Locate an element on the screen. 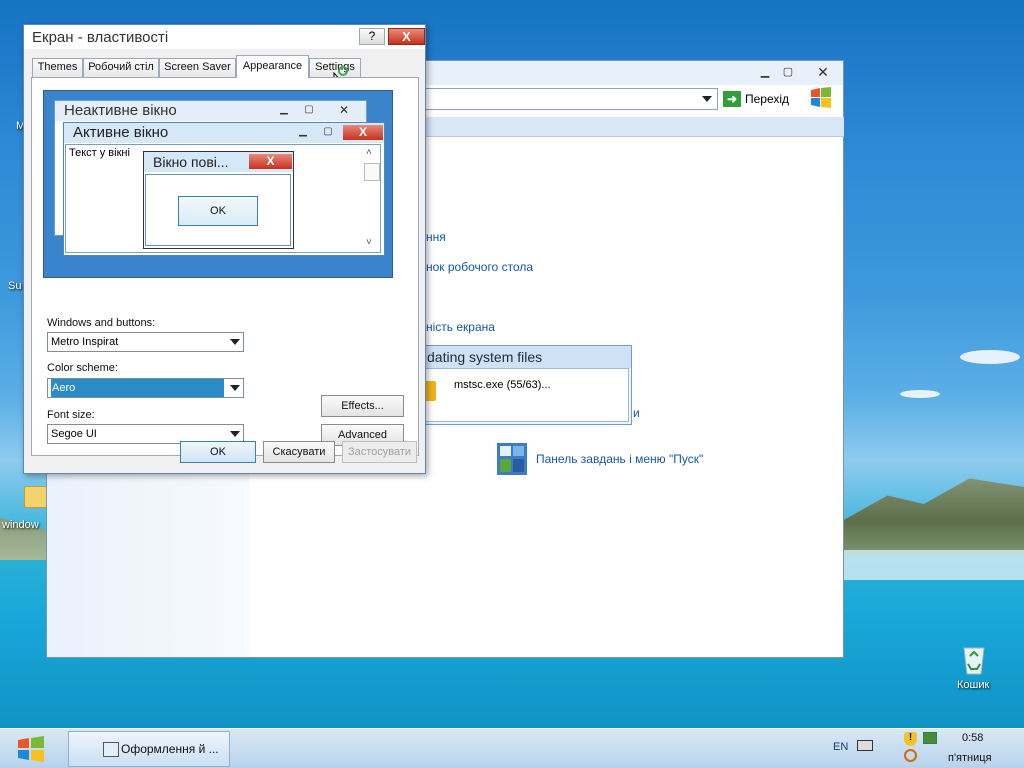  desktop-icon-label: window is located at coordinates (20, 525).